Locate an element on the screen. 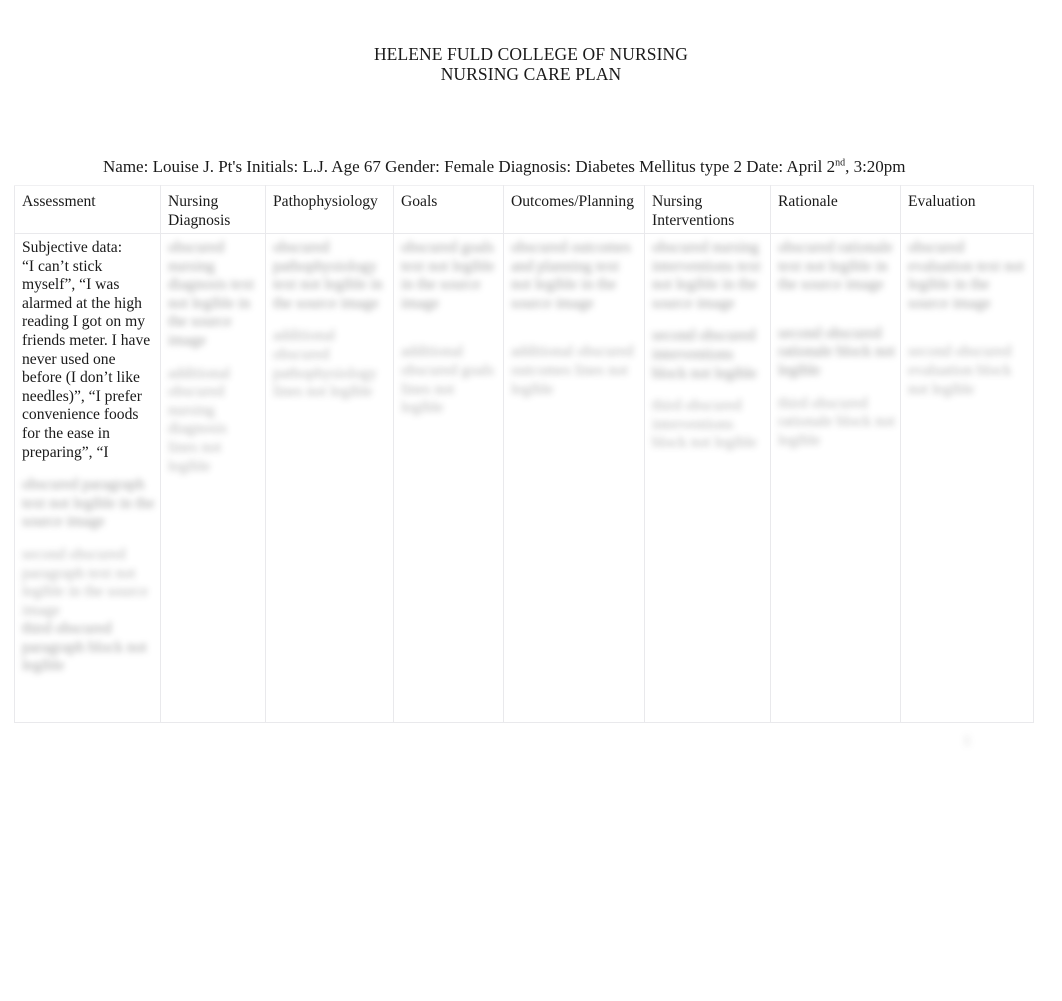 Image resolution: width=1062 pixels, height=1001 pixels. column-header-assessment: Assessment is located at coordinates (87, 209).